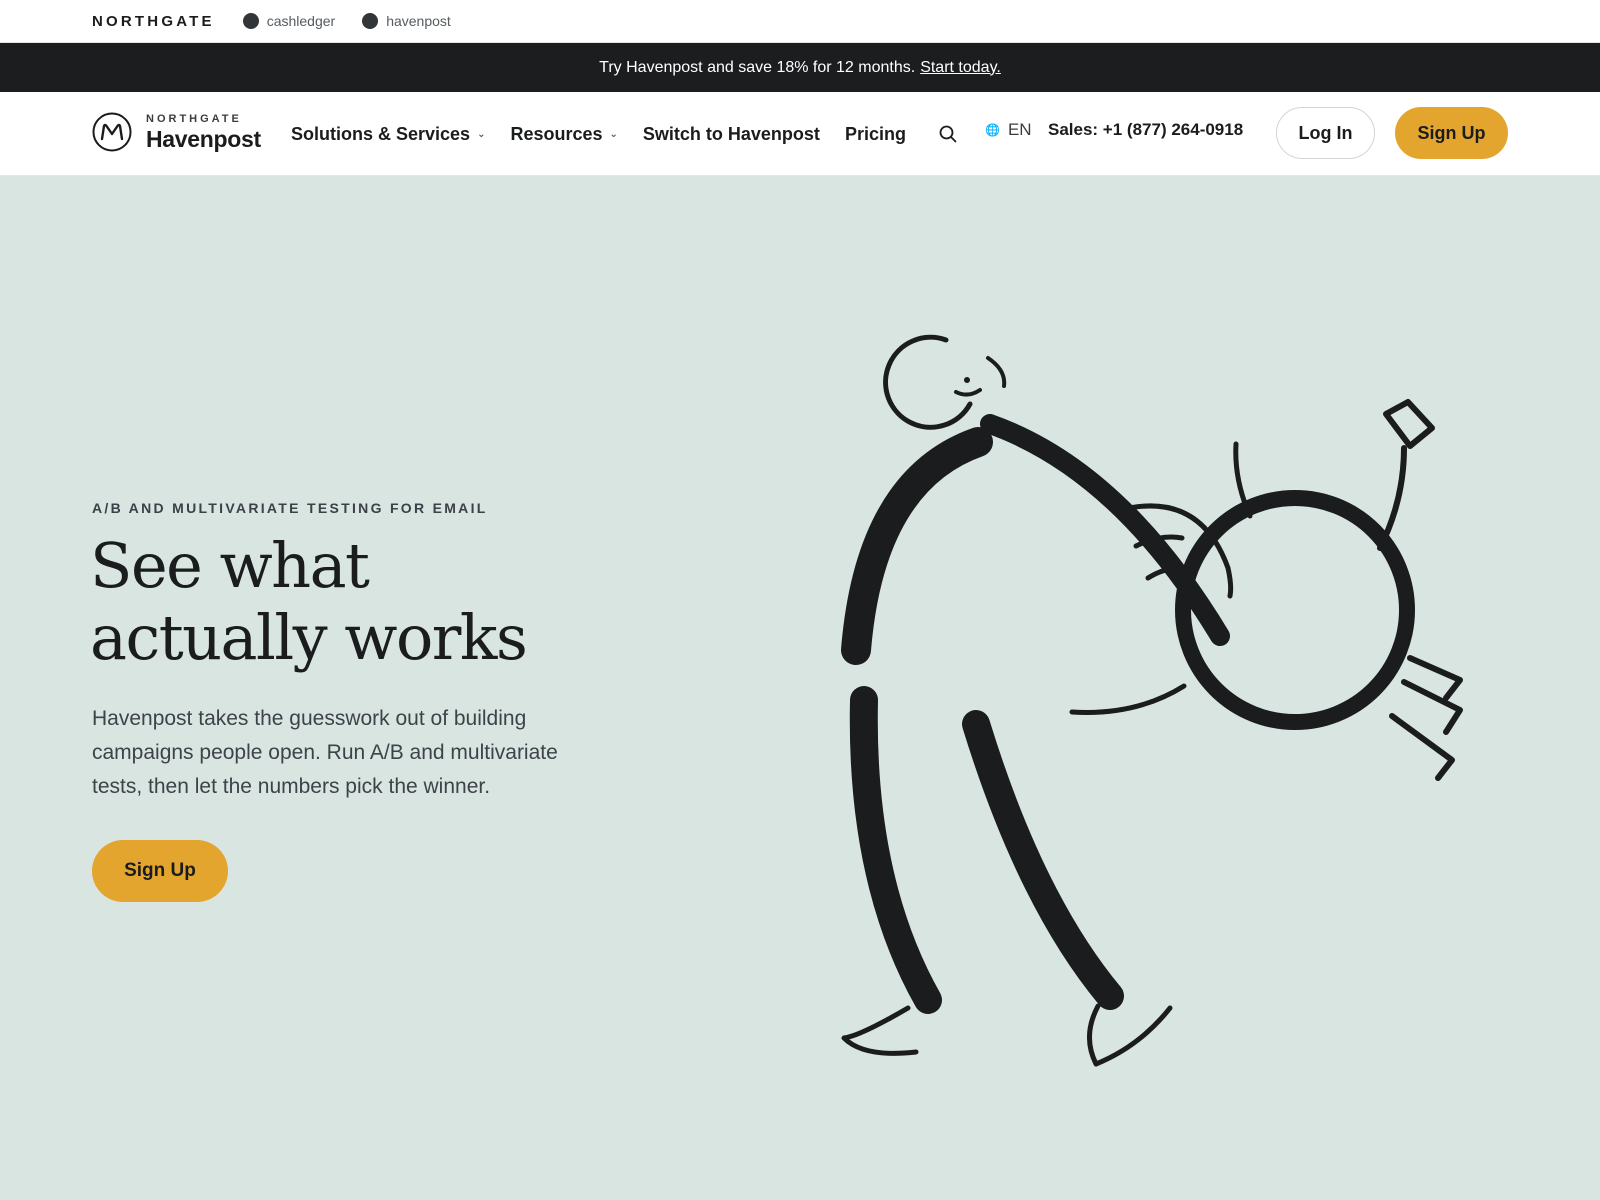  I want to click on nav-item-resources: Resources ⌄, so click(563, 134).